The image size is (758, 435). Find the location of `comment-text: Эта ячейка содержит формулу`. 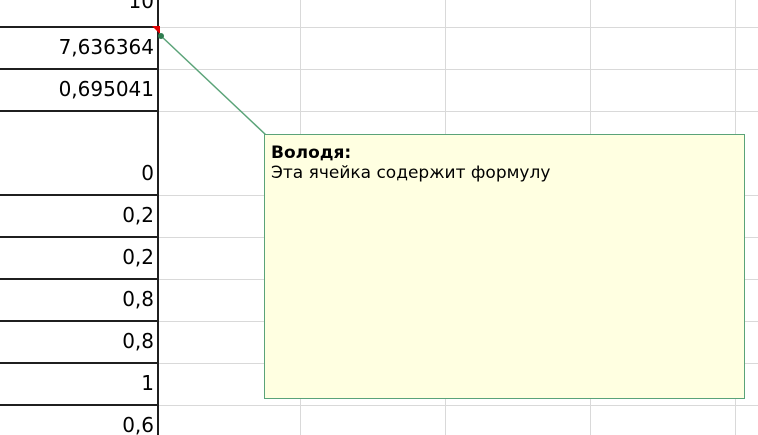

comment-text: Эта ячейка содержит формулу is located at coordinates (411, 173).